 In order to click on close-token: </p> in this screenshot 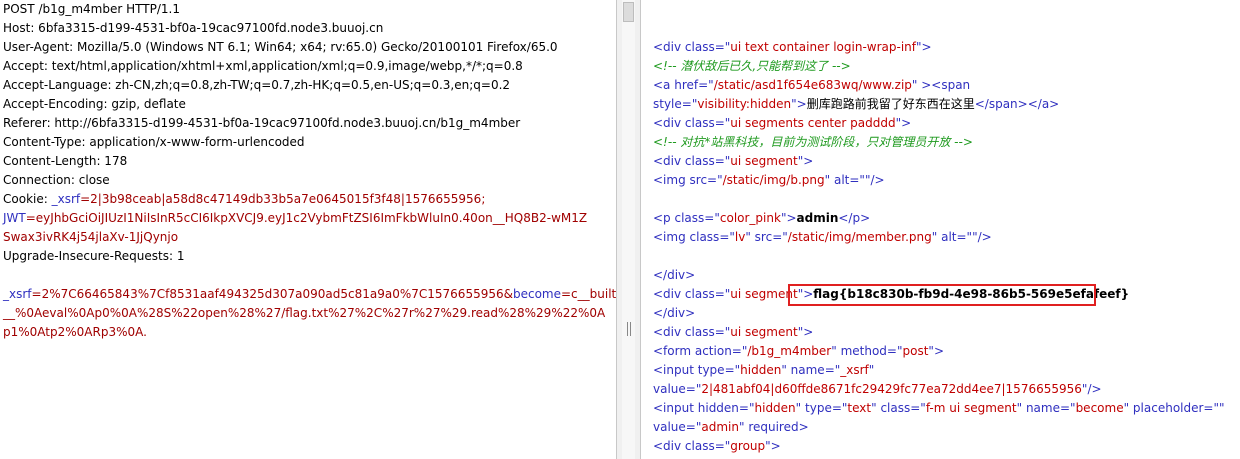, I will do `click(854, 218)`.